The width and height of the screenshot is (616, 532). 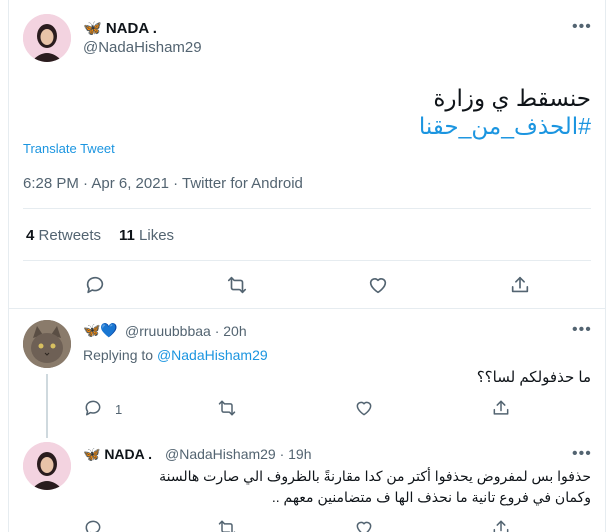 What do you see at coordinates (118, 355) in the screenshot?
I see `replying-to-label: Replying to` at bounding box center [118, 355].